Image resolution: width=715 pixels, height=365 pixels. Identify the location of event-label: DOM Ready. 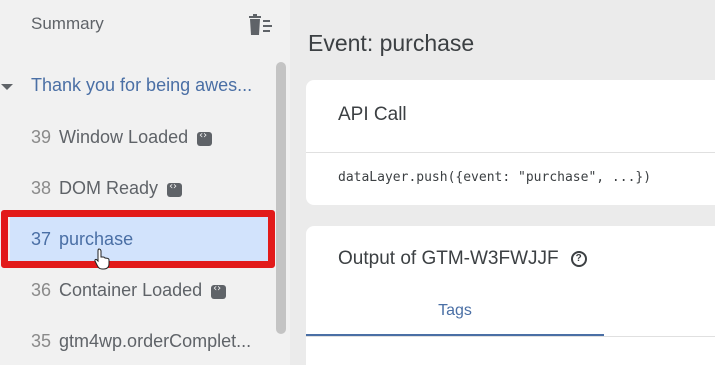
(109, 187).